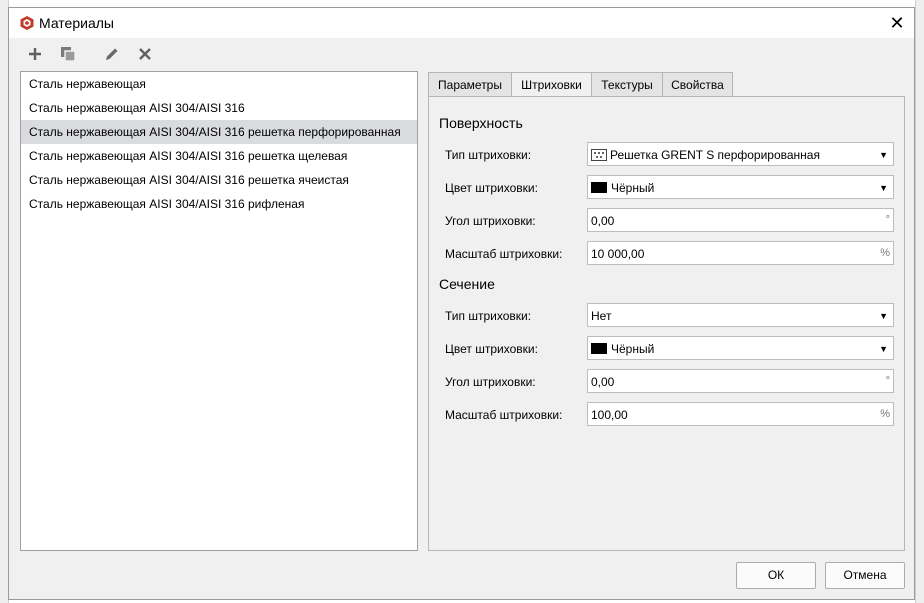 Image resolution: width=924 pixels, height=603 pixels. What do you see at coordinates (740, 253) in the screenshot?
I see `surface-hatch-scale-input: 10 000,00 %` at bounding box center [740, 253].